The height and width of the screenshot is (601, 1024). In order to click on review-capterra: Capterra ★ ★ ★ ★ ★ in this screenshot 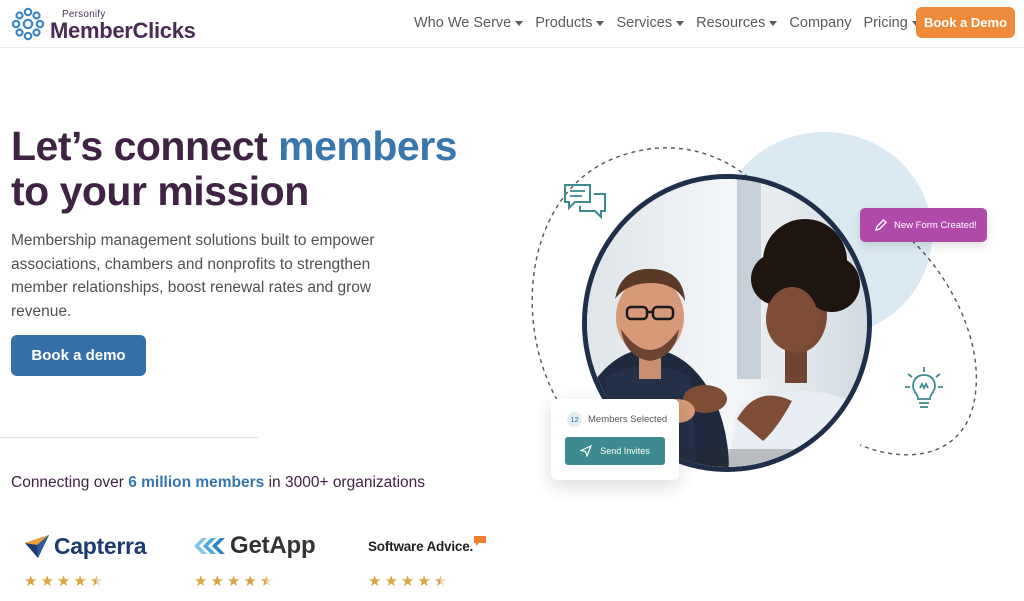, I will do `click(85, 561)`.